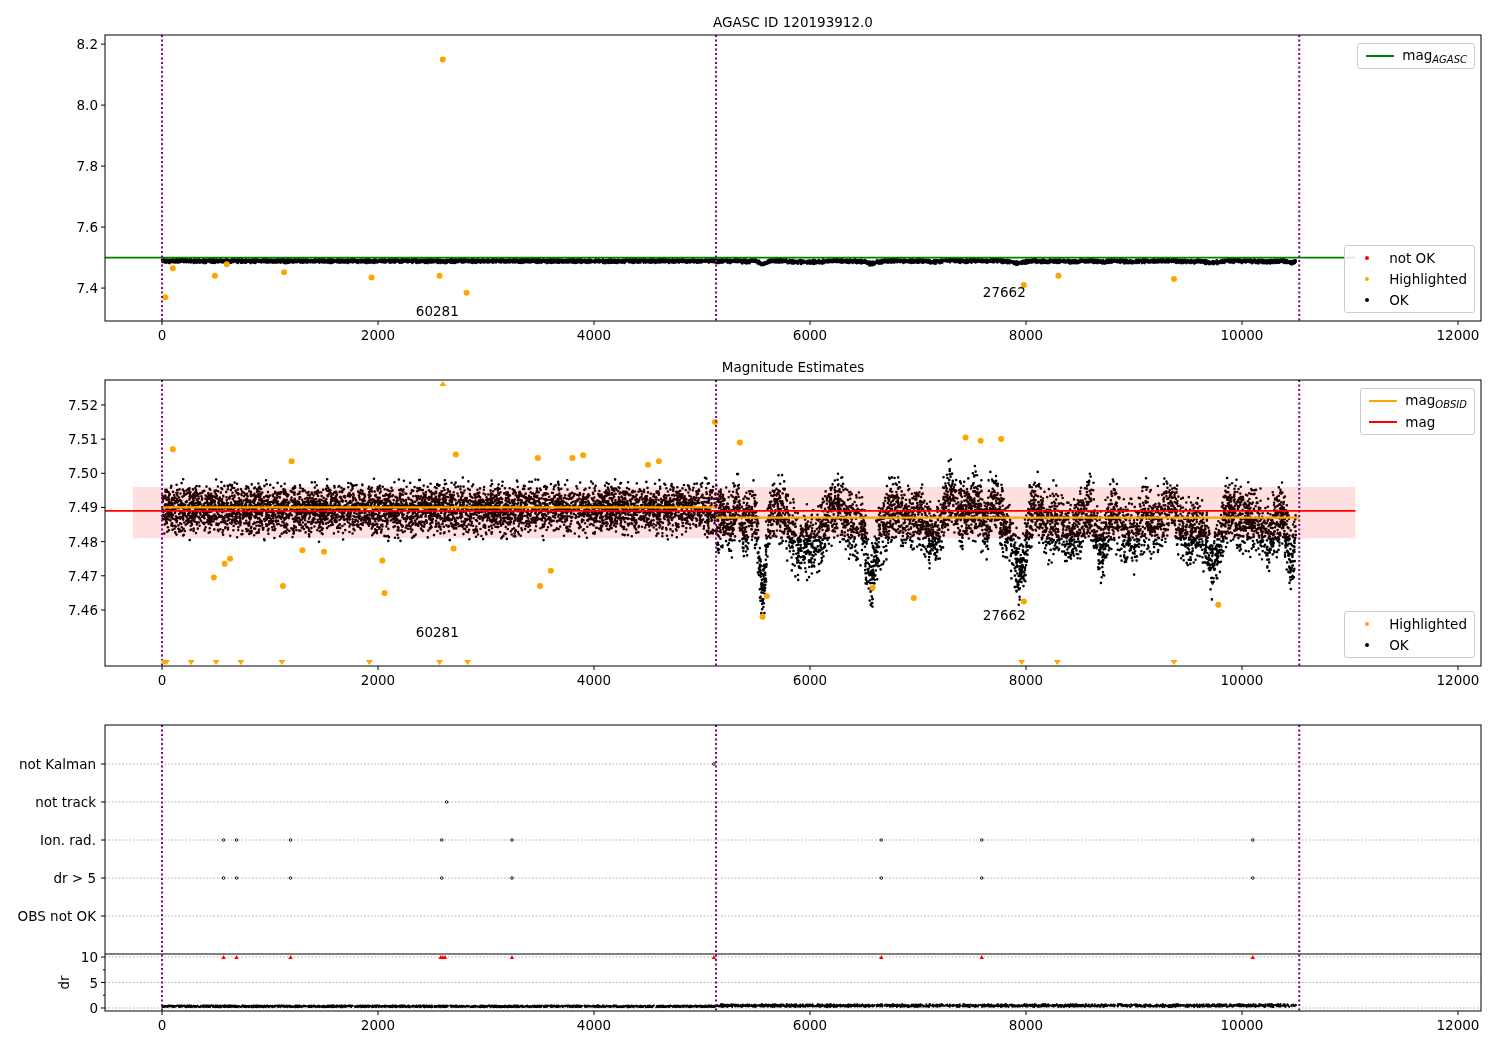 The width and height of the screenshot is (1500, 1050). Describe the element at coordinates (87, 105) in the screenshot. I see `tick-label: 8.0` at that location.